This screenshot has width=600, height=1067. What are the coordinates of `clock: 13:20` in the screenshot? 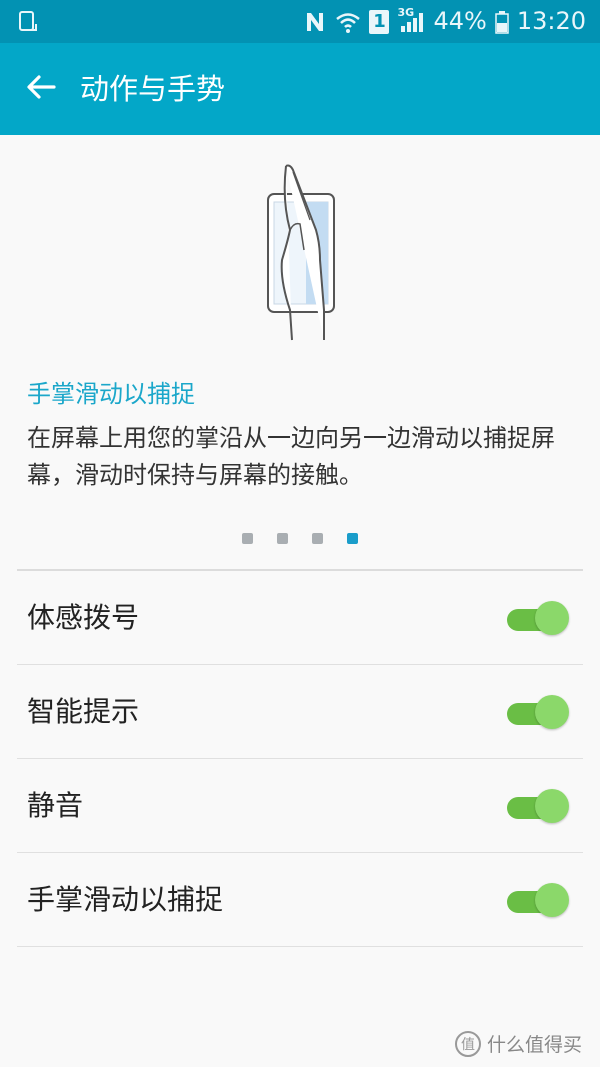 It's located at (551, 21).